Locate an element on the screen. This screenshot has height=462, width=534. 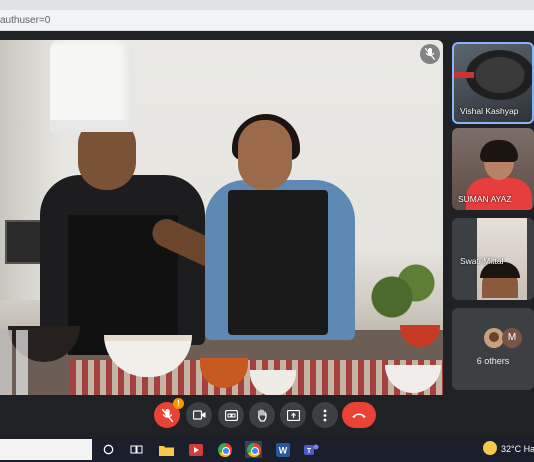
warning-icon: ! is located at coordinates (178, 403).